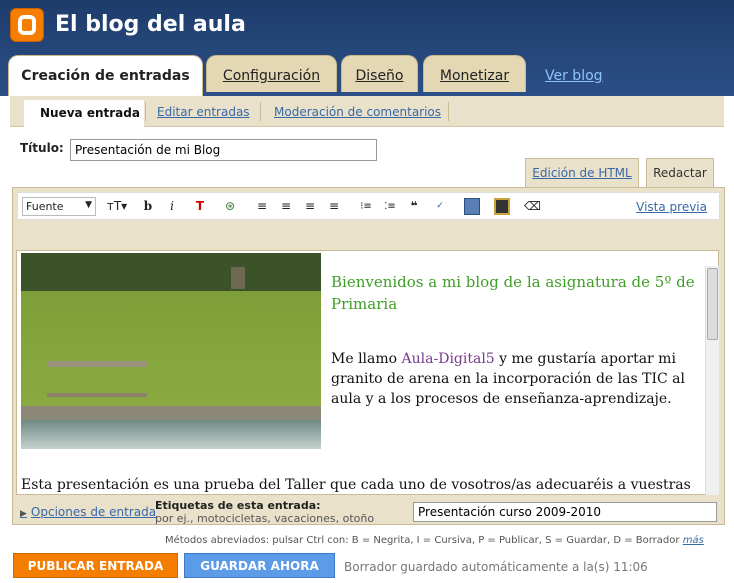 This screenshot has height=583, width=734. What do you see at coordinates (117, 206) in the screenshot?
I see `font-size-icon: тT▾` at bounding box center [117, 206].